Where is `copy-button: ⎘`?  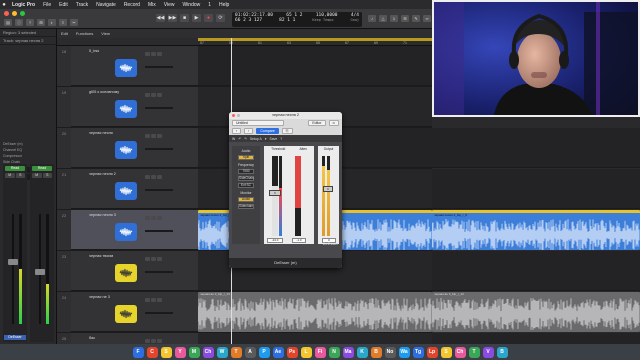
copy-button: ⎘ is located at coordinates (287, 131).